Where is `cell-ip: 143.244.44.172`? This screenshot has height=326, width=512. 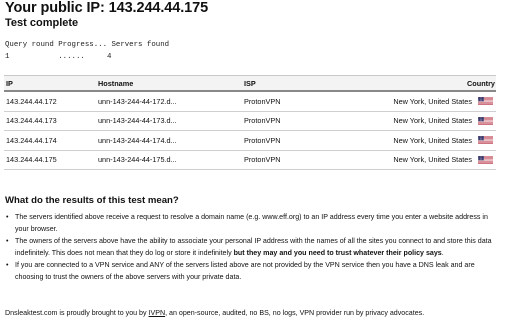 cell-ip: 143.244.44.172 is located at coordinates (31, 101).